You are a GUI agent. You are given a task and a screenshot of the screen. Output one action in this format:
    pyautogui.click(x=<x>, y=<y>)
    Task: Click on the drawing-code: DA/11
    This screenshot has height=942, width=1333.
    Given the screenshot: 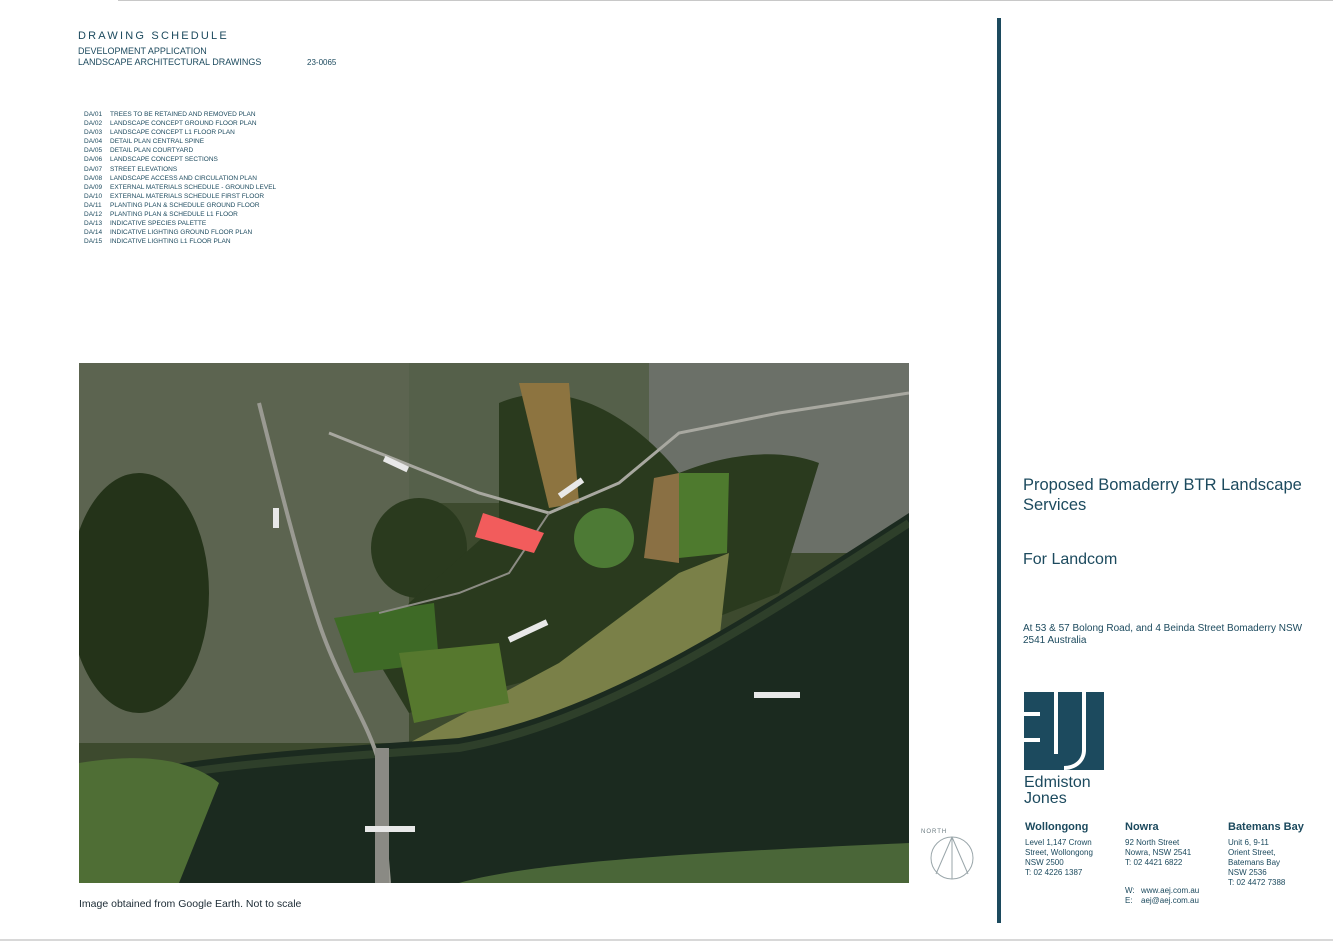 What is the action you would take?
    pyautogui.click(x=93, y=205)
    